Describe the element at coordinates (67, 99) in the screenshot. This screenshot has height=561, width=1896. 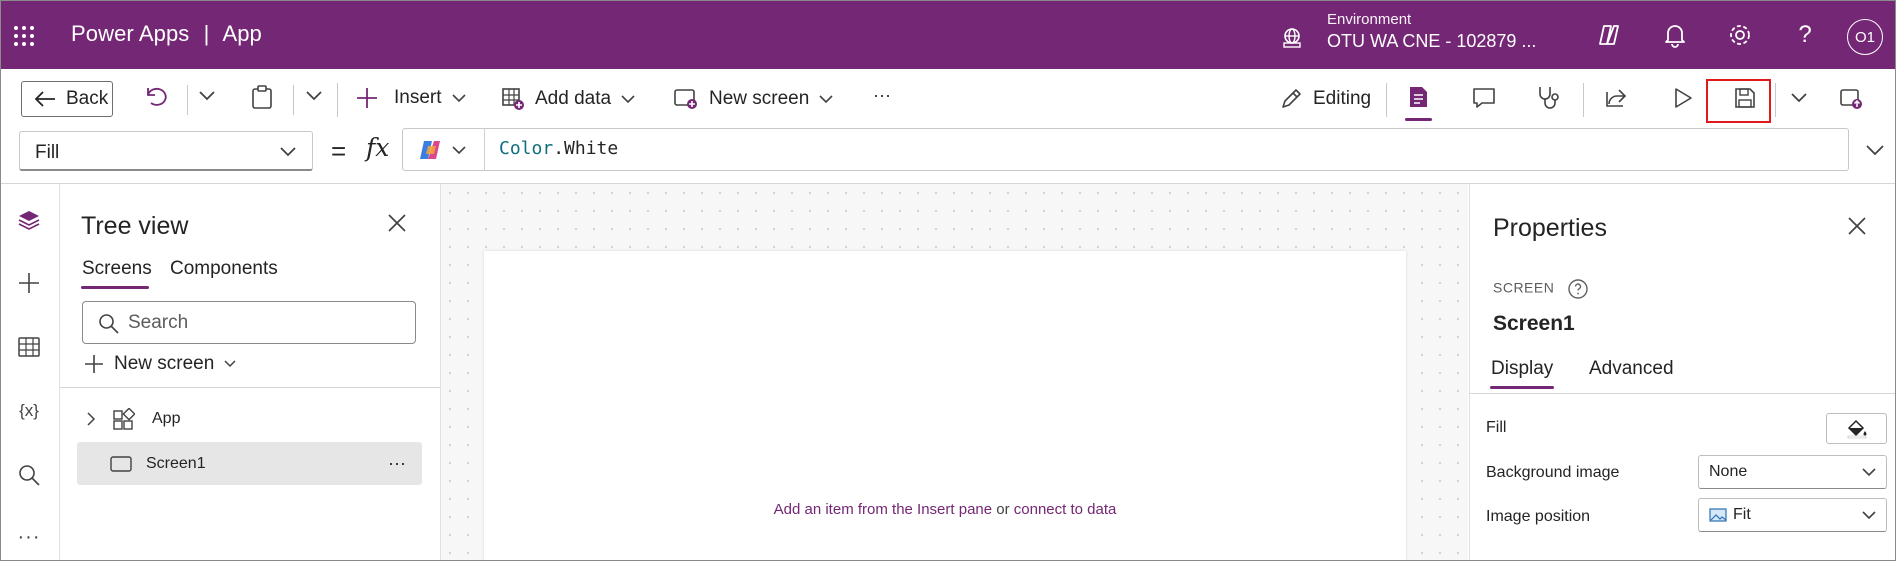
I see `back-button: Back` at that location.